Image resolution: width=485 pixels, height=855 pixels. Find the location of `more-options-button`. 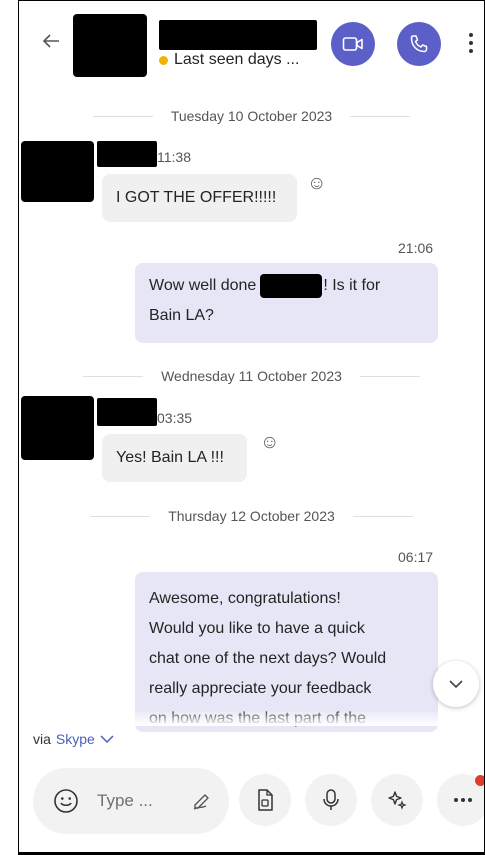

more-options-button is located at coordinates (472, 45).